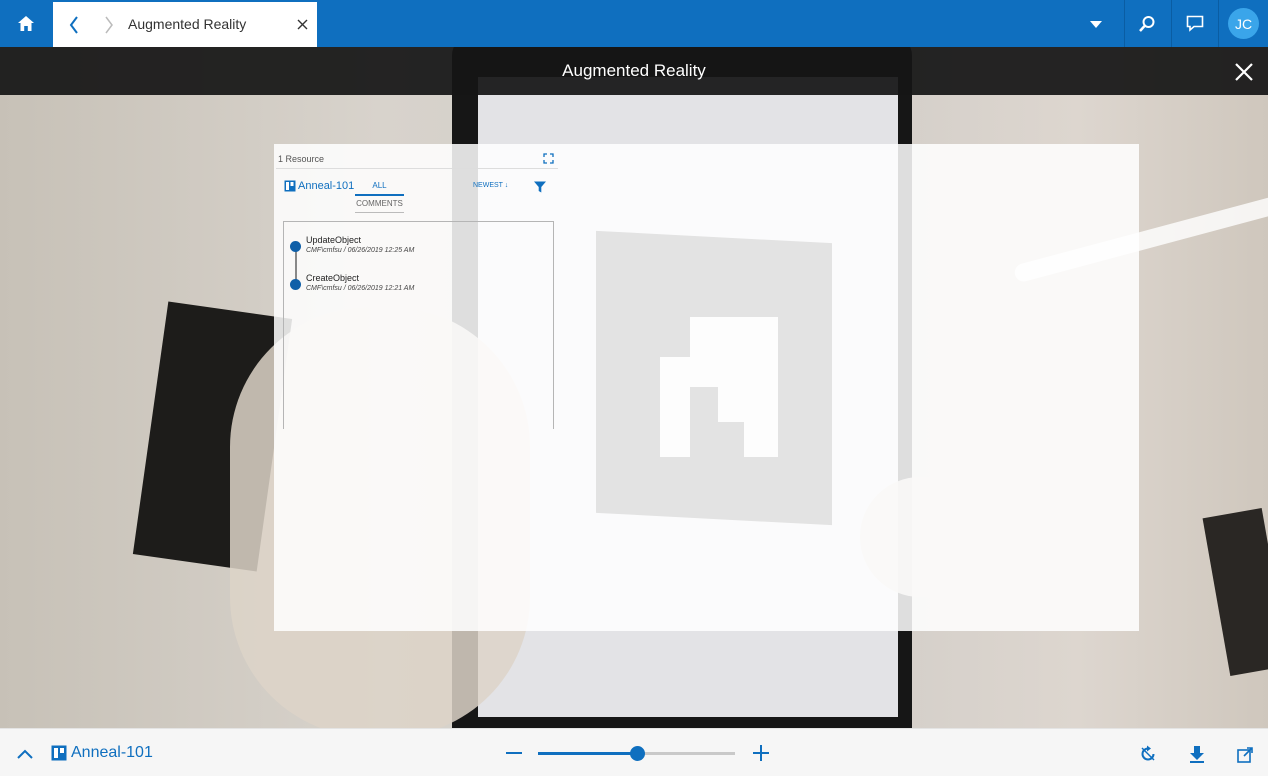 This screenshot has height=776, width=1268. Describe the element at coordinates (540, 187) in the screenshot. I see `filter-icon` at that location.